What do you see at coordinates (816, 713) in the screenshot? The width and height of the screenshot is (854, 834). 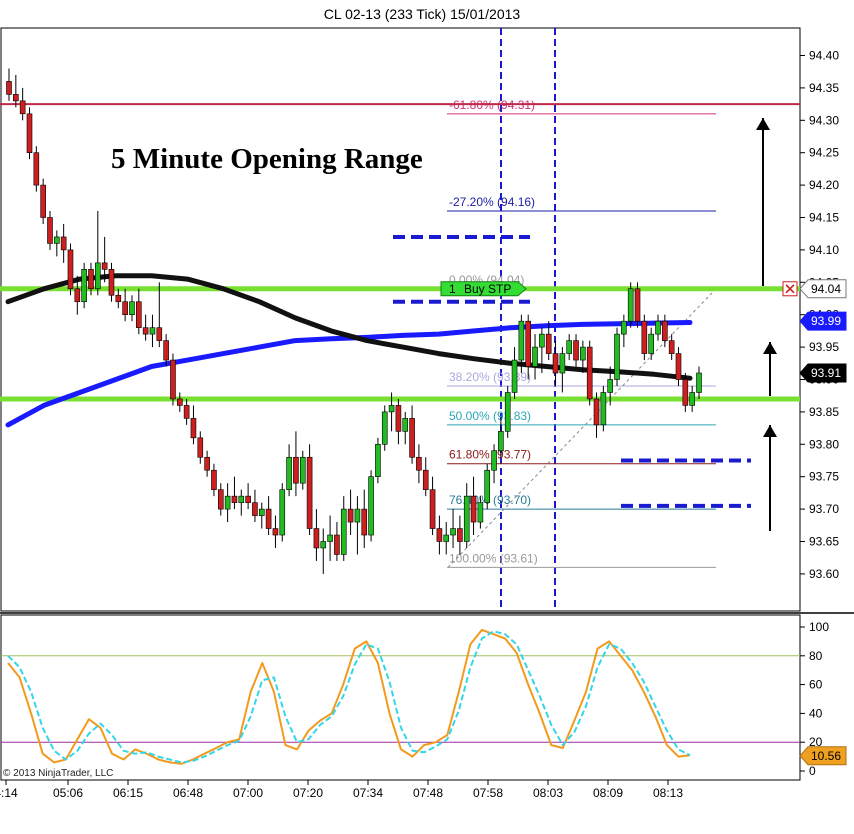 I see `oscillator-axis-tick-label: 40` at bounding box center [816, 713].